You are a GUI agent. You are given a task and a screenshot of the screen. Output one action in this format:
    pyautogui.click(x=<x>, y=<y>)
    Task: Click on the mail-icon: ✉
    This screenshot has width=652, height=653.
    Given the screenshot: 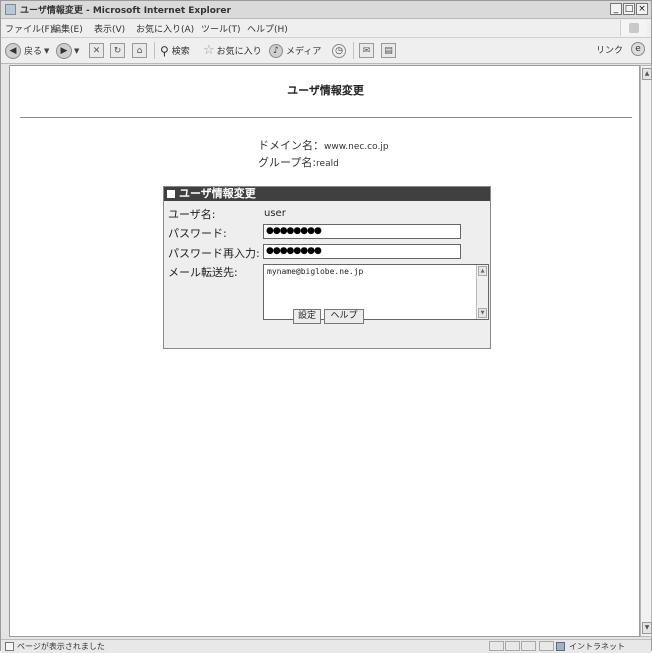 What is the action you would take?
    pyautogui.click(x=366, y=50)
    